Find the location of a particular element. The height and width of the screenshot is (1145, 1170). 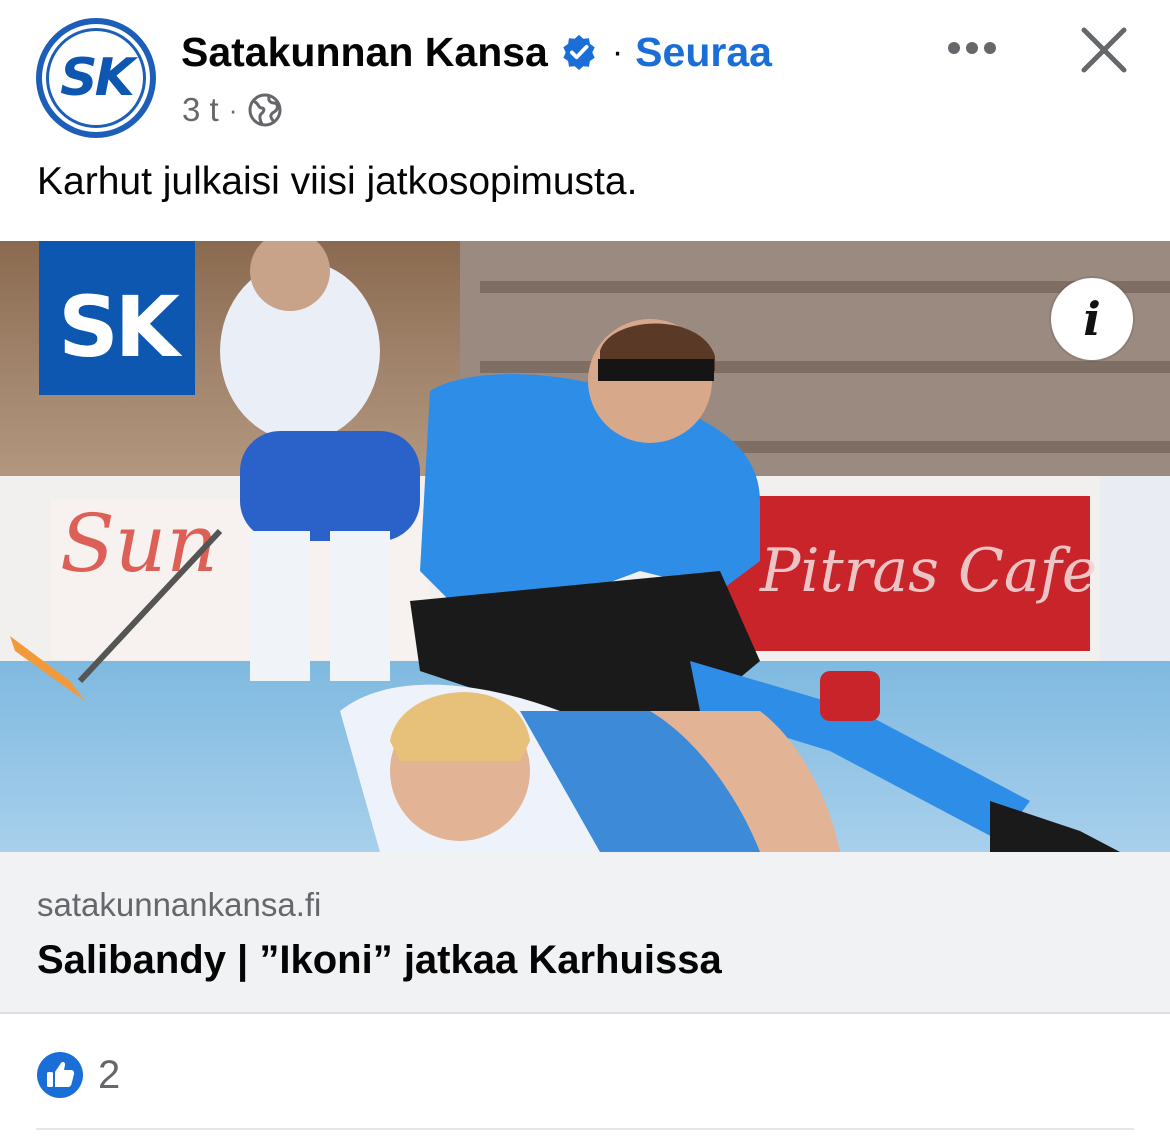

follow-button: Seuraa is located at coordinates (703, 52).